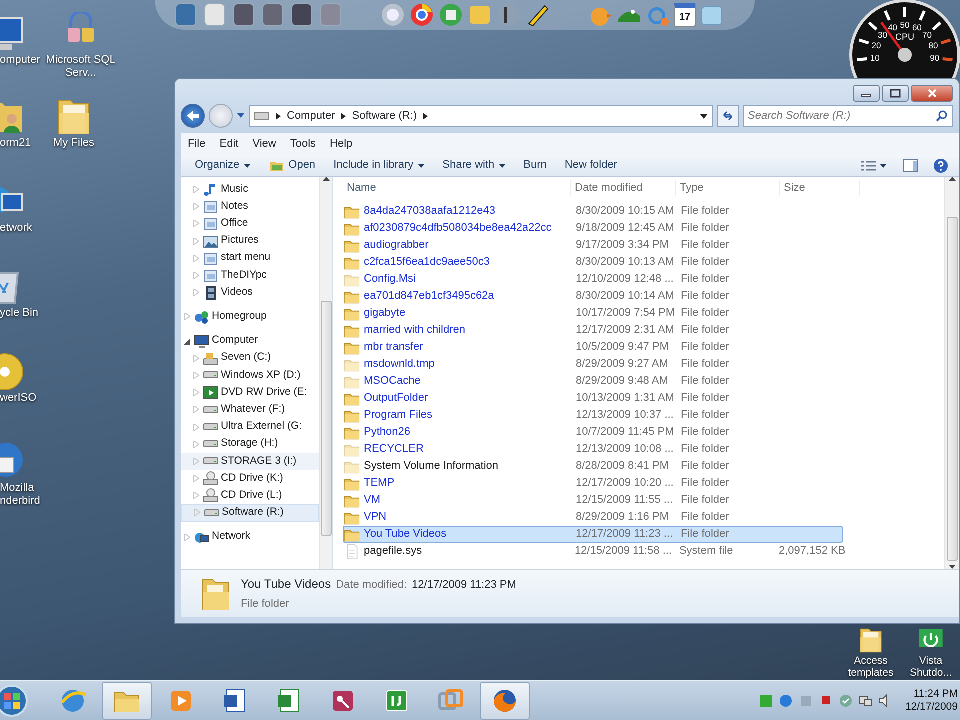 The height and width of the screenshot is (720, 960). What do you see at coordinates (250, 409) in the screenshot?
I see `tree-item: Whatever (F:)` at bounding box center [250, 409].